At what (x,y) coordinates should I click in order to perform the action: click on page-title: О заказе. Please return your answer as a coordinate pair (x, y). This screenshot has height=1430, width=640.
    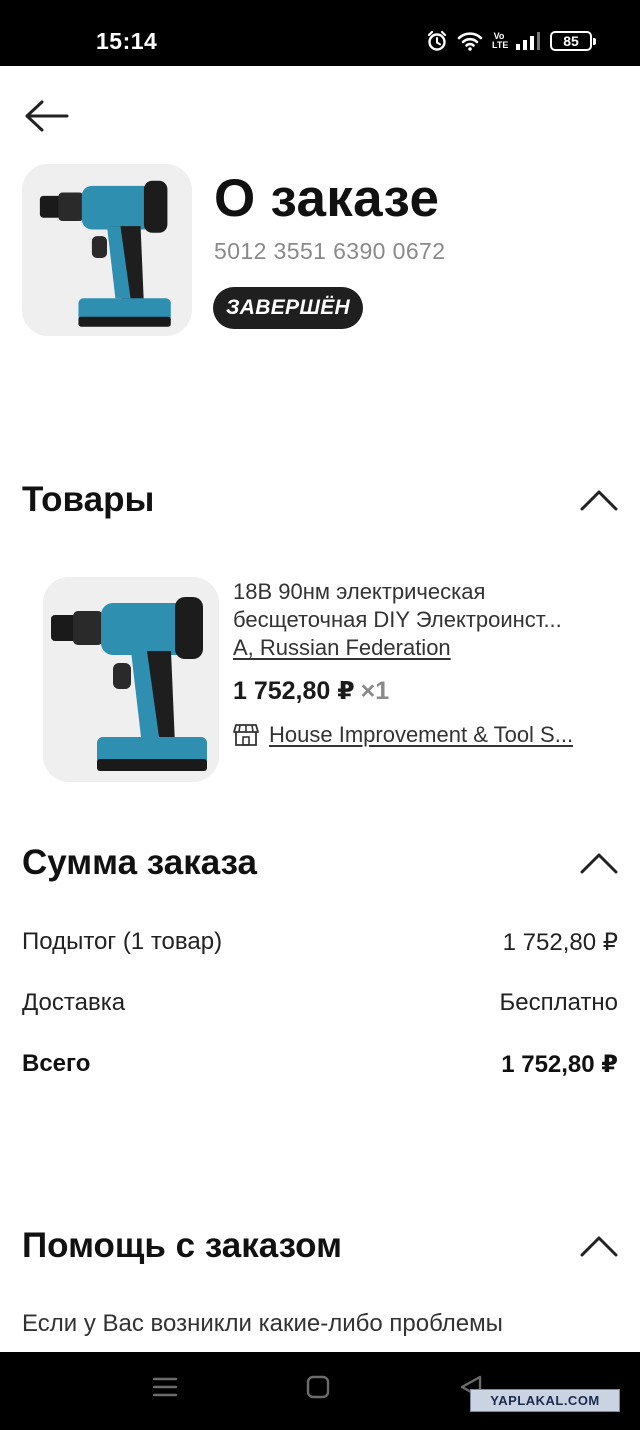
    Looking at the image, I should click on (327, 198).